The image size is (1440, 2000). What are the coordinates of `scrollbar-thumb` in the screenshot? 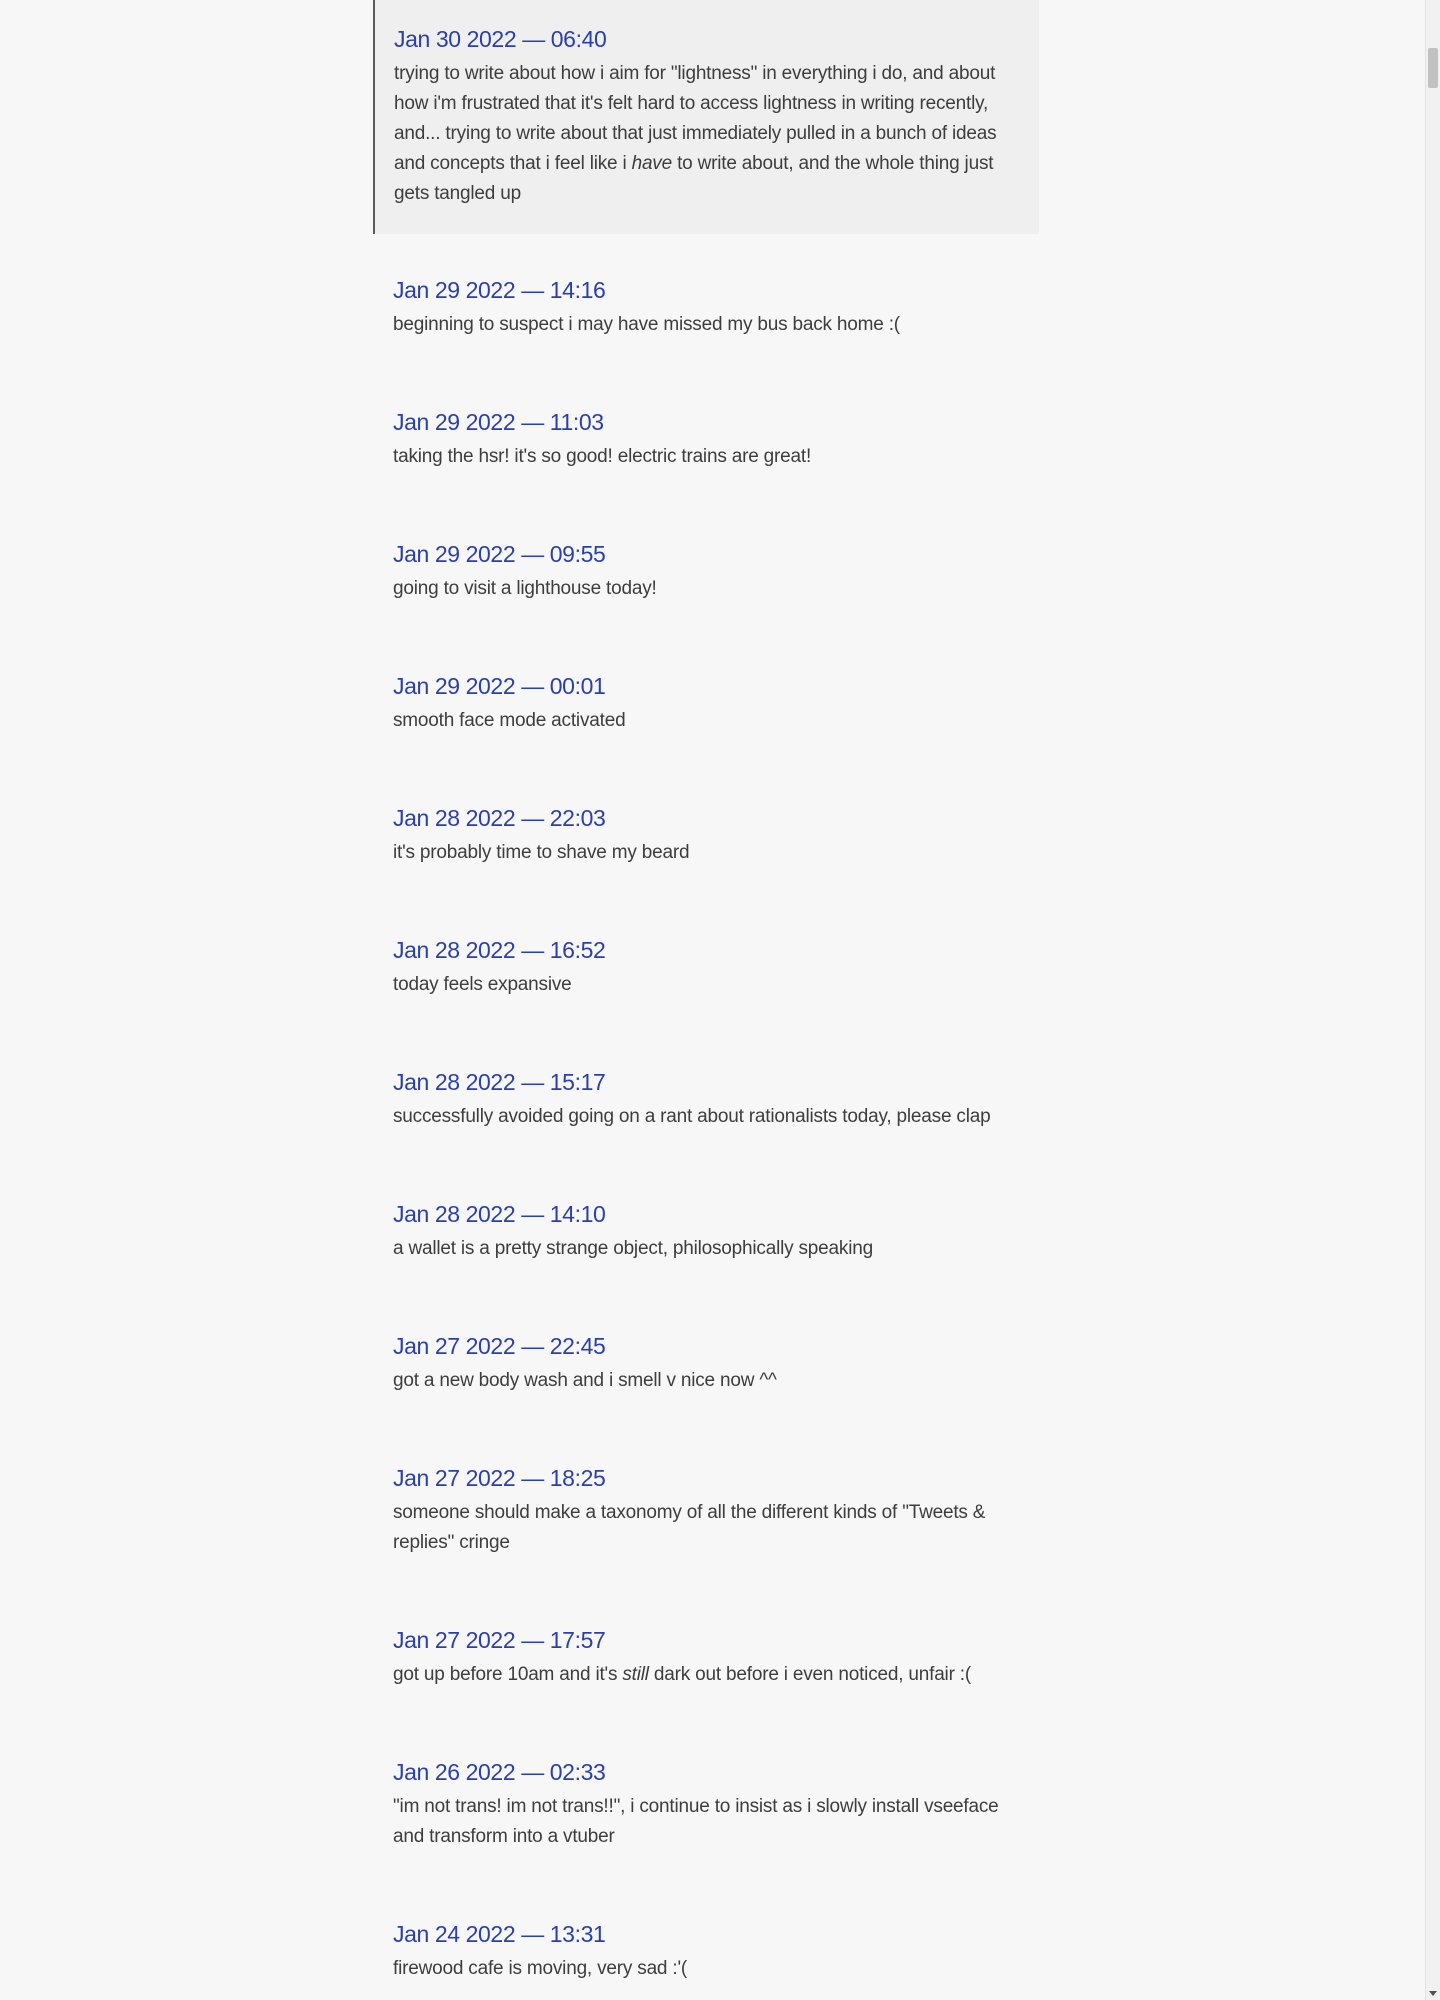 It's located at (1433, 68).